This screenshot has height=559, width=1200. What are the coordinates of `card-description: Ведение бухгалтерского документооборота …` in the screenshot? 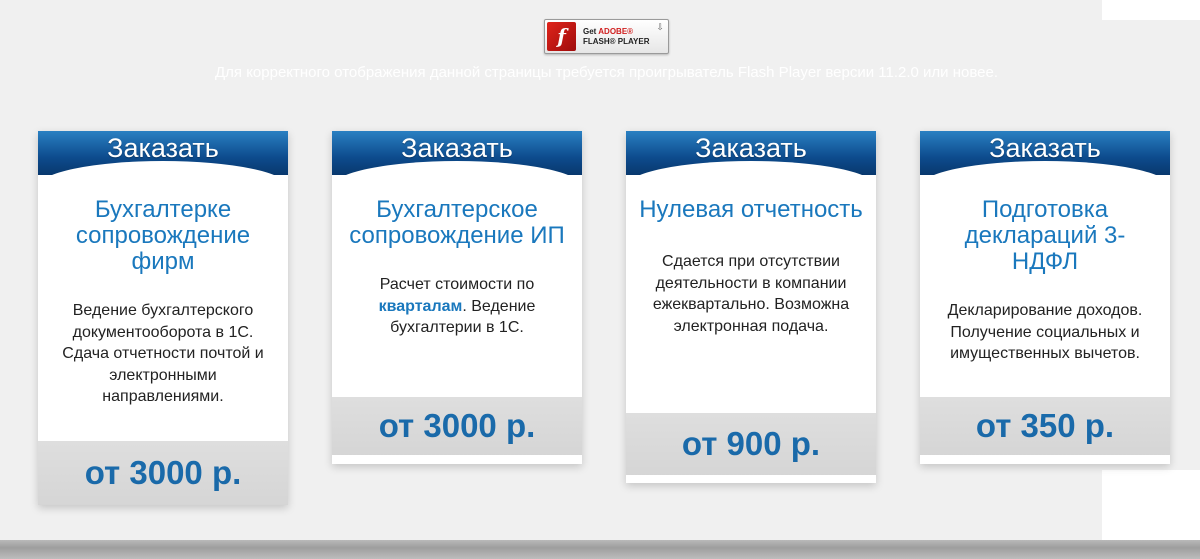 It's located at (163, 353).